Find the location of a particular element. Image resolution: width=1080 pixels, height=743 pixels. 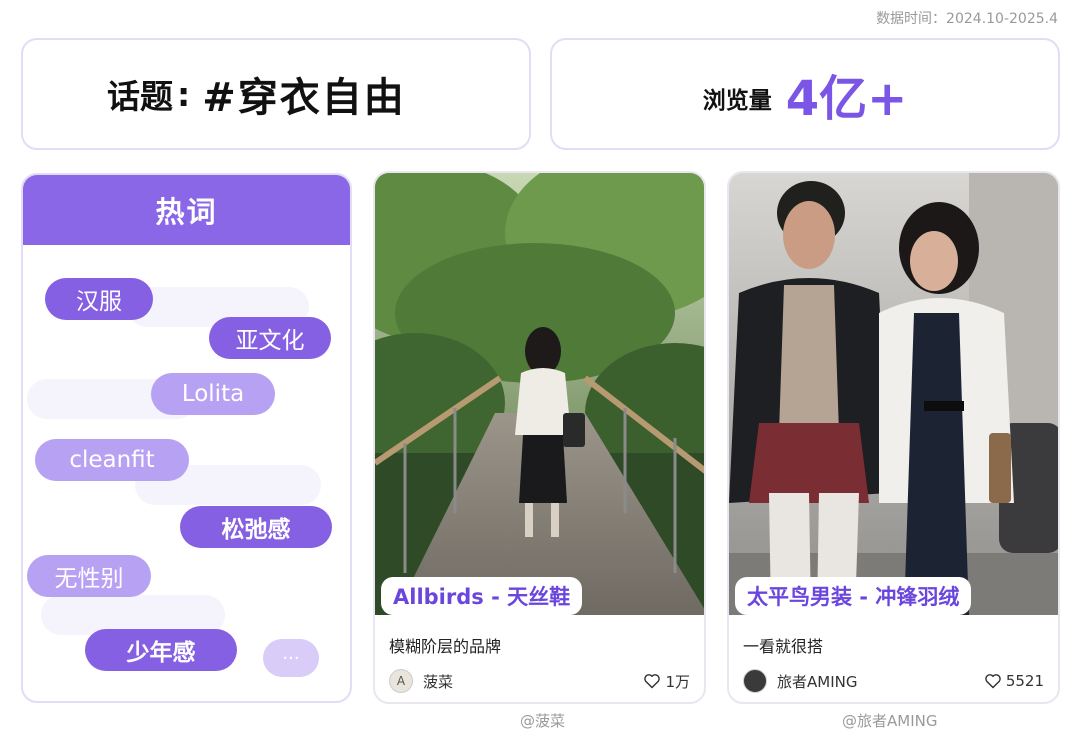

hot-word-lolita: Lolita is located at coordinates (213, 394).